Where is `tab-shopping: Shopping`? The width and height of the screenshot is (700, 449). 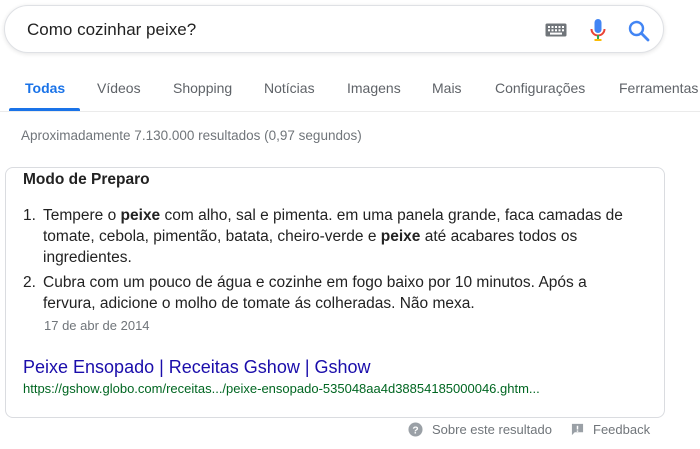
tab-shopping: Shopping is located at coordinates (202, 88).